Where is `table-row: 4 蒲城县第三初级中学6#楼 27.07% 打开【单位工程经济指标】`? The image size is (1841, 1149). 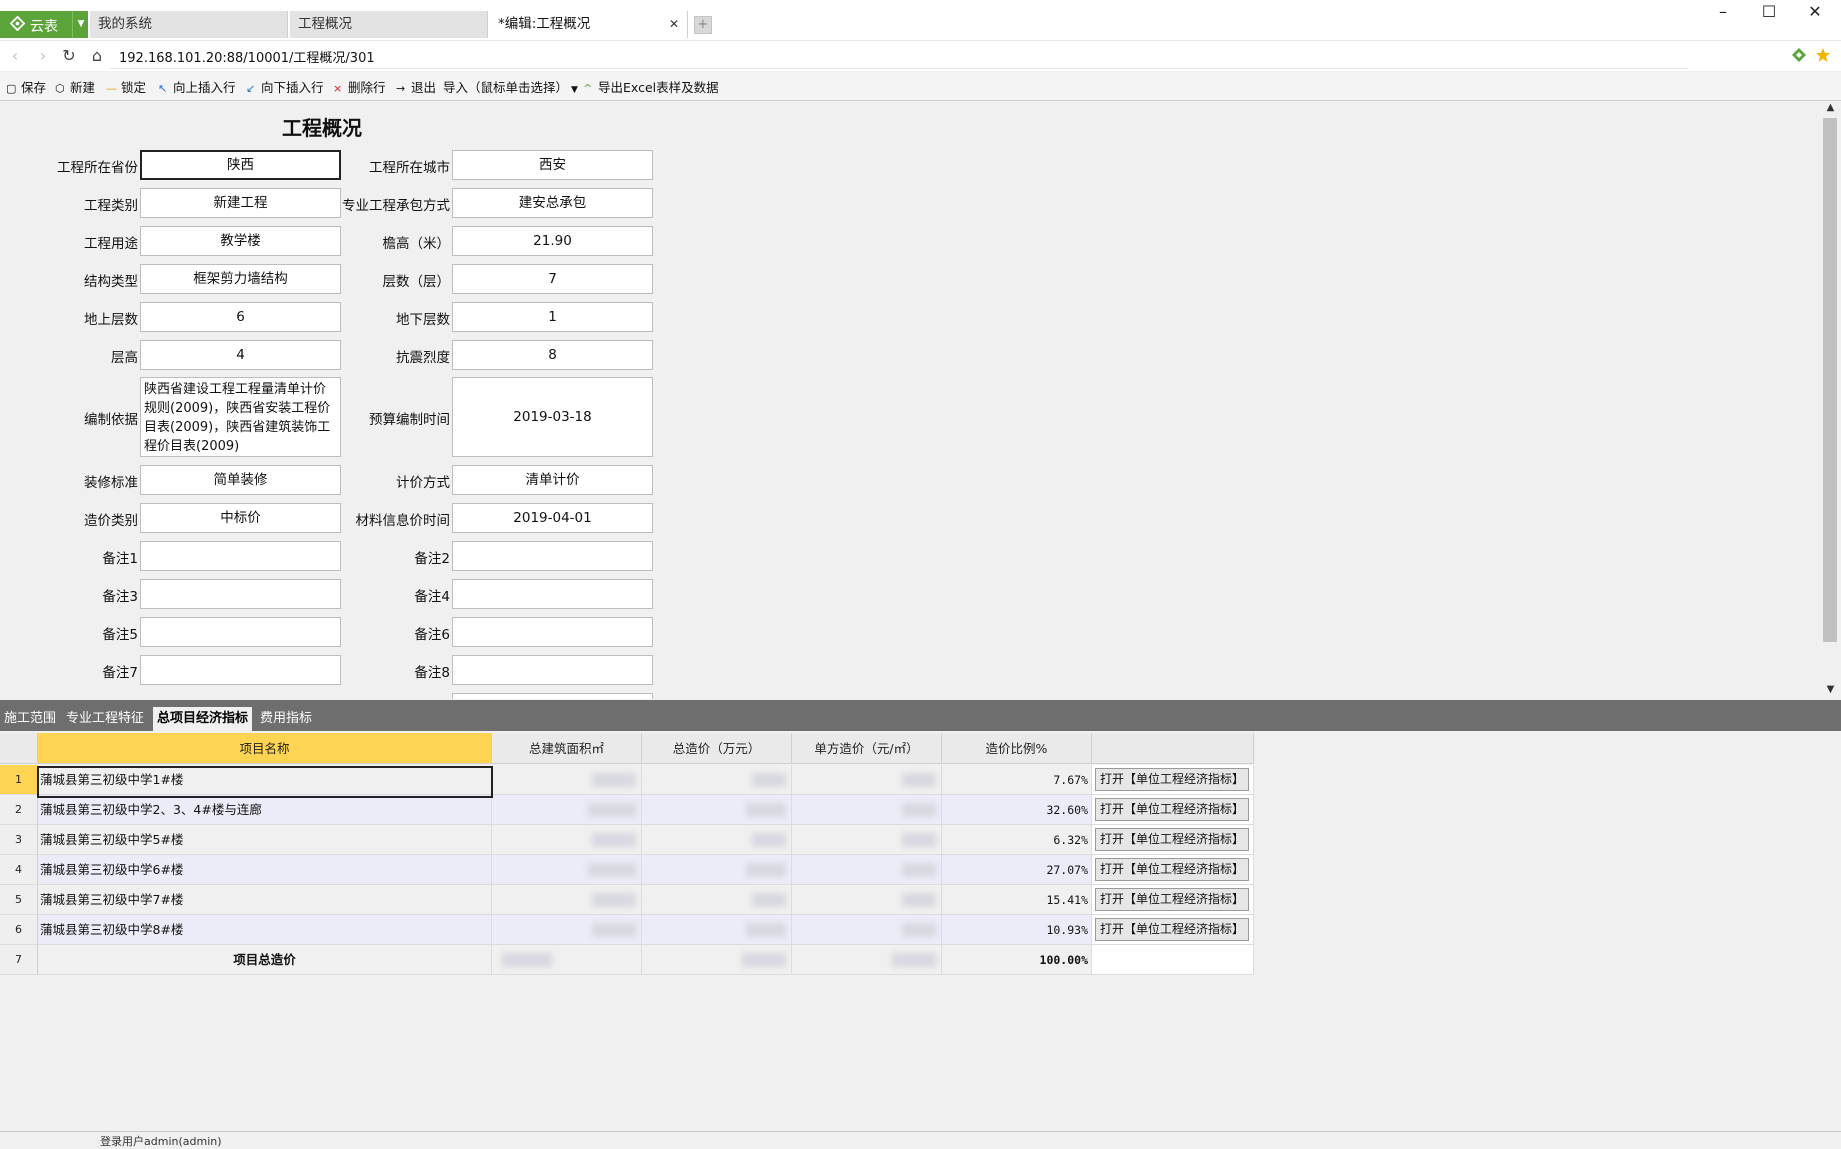
table-row: 4 蒲城县第三初级中学6#楼 27.07% 打开【单位工程经济指标】 is located at coordinates (627, 870).